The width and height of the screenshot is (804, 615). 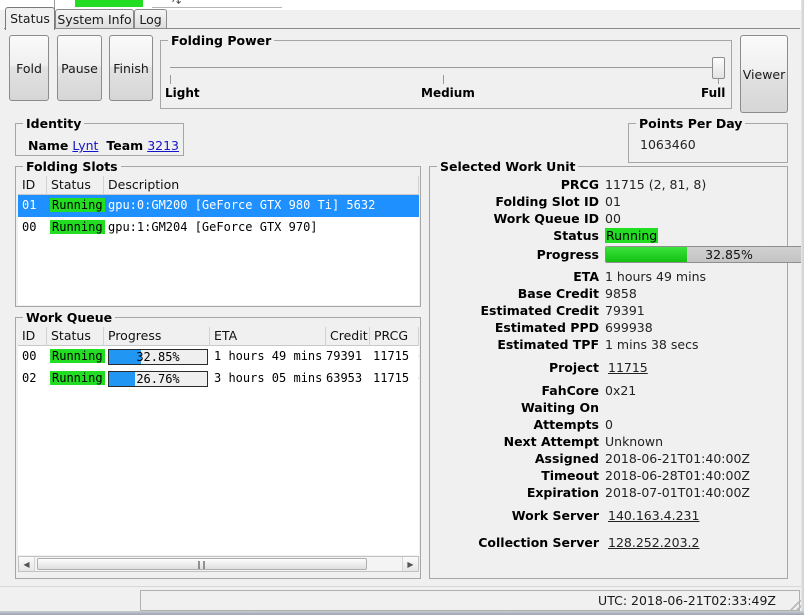 I want to click on work-queue-col-status: Status, so click(x=75, y=336).